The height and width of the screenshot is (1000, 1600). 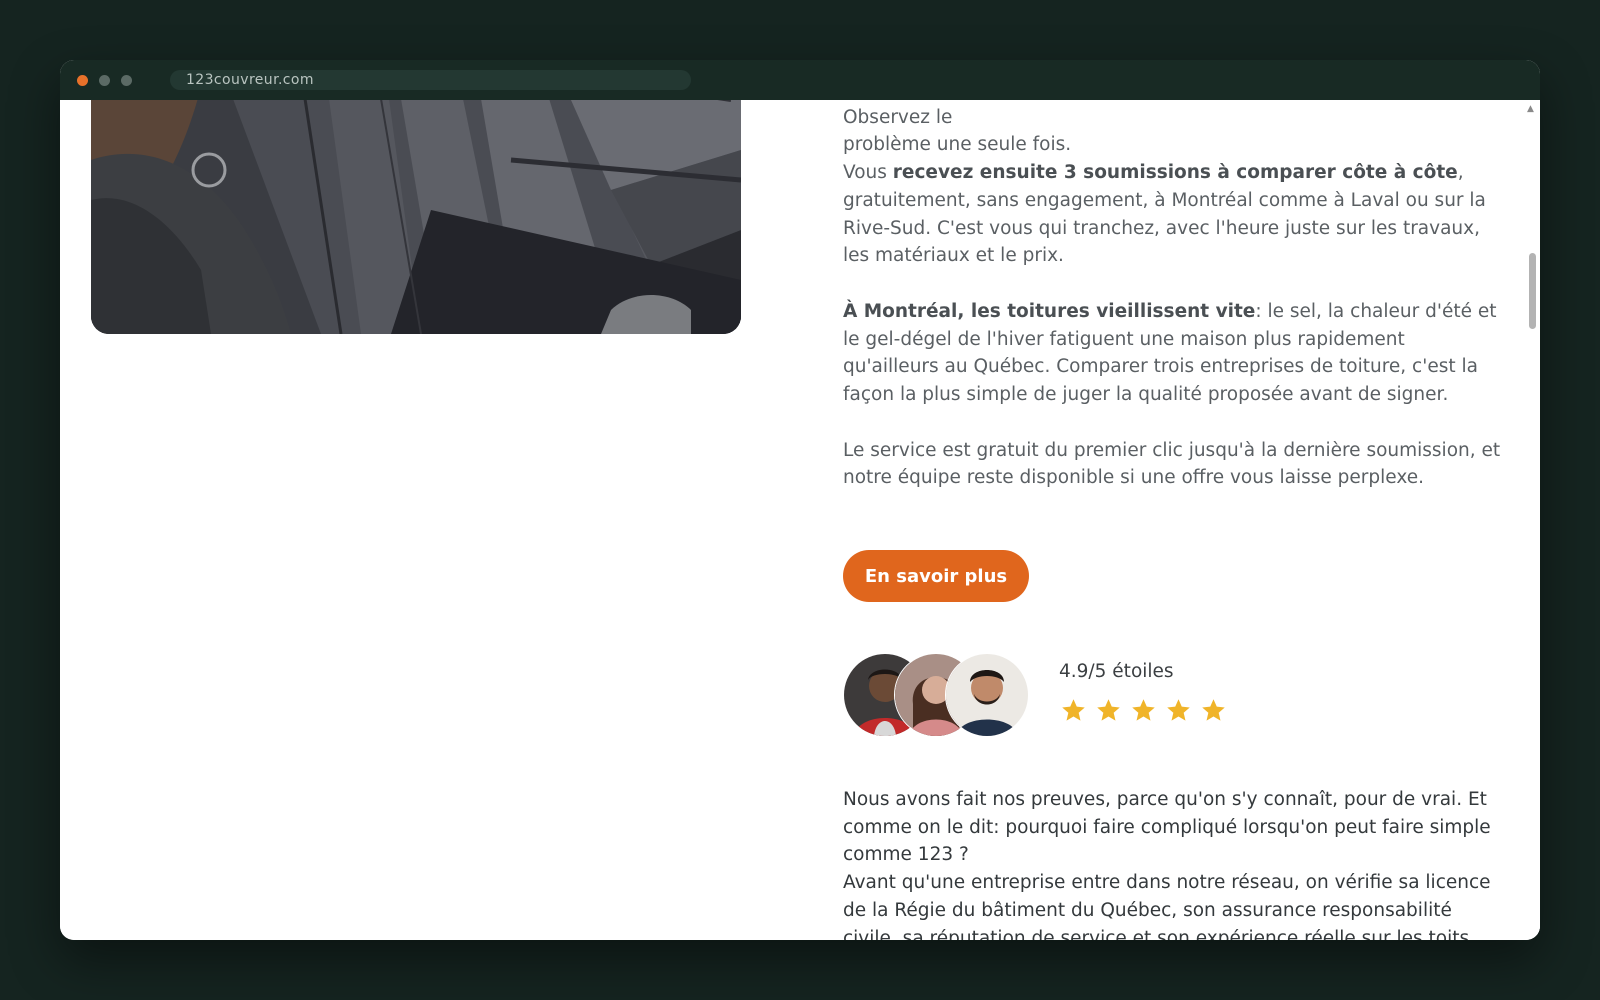 I want to click on browser-titlebar: 123couvreur.com, so click(x=800, y=80).